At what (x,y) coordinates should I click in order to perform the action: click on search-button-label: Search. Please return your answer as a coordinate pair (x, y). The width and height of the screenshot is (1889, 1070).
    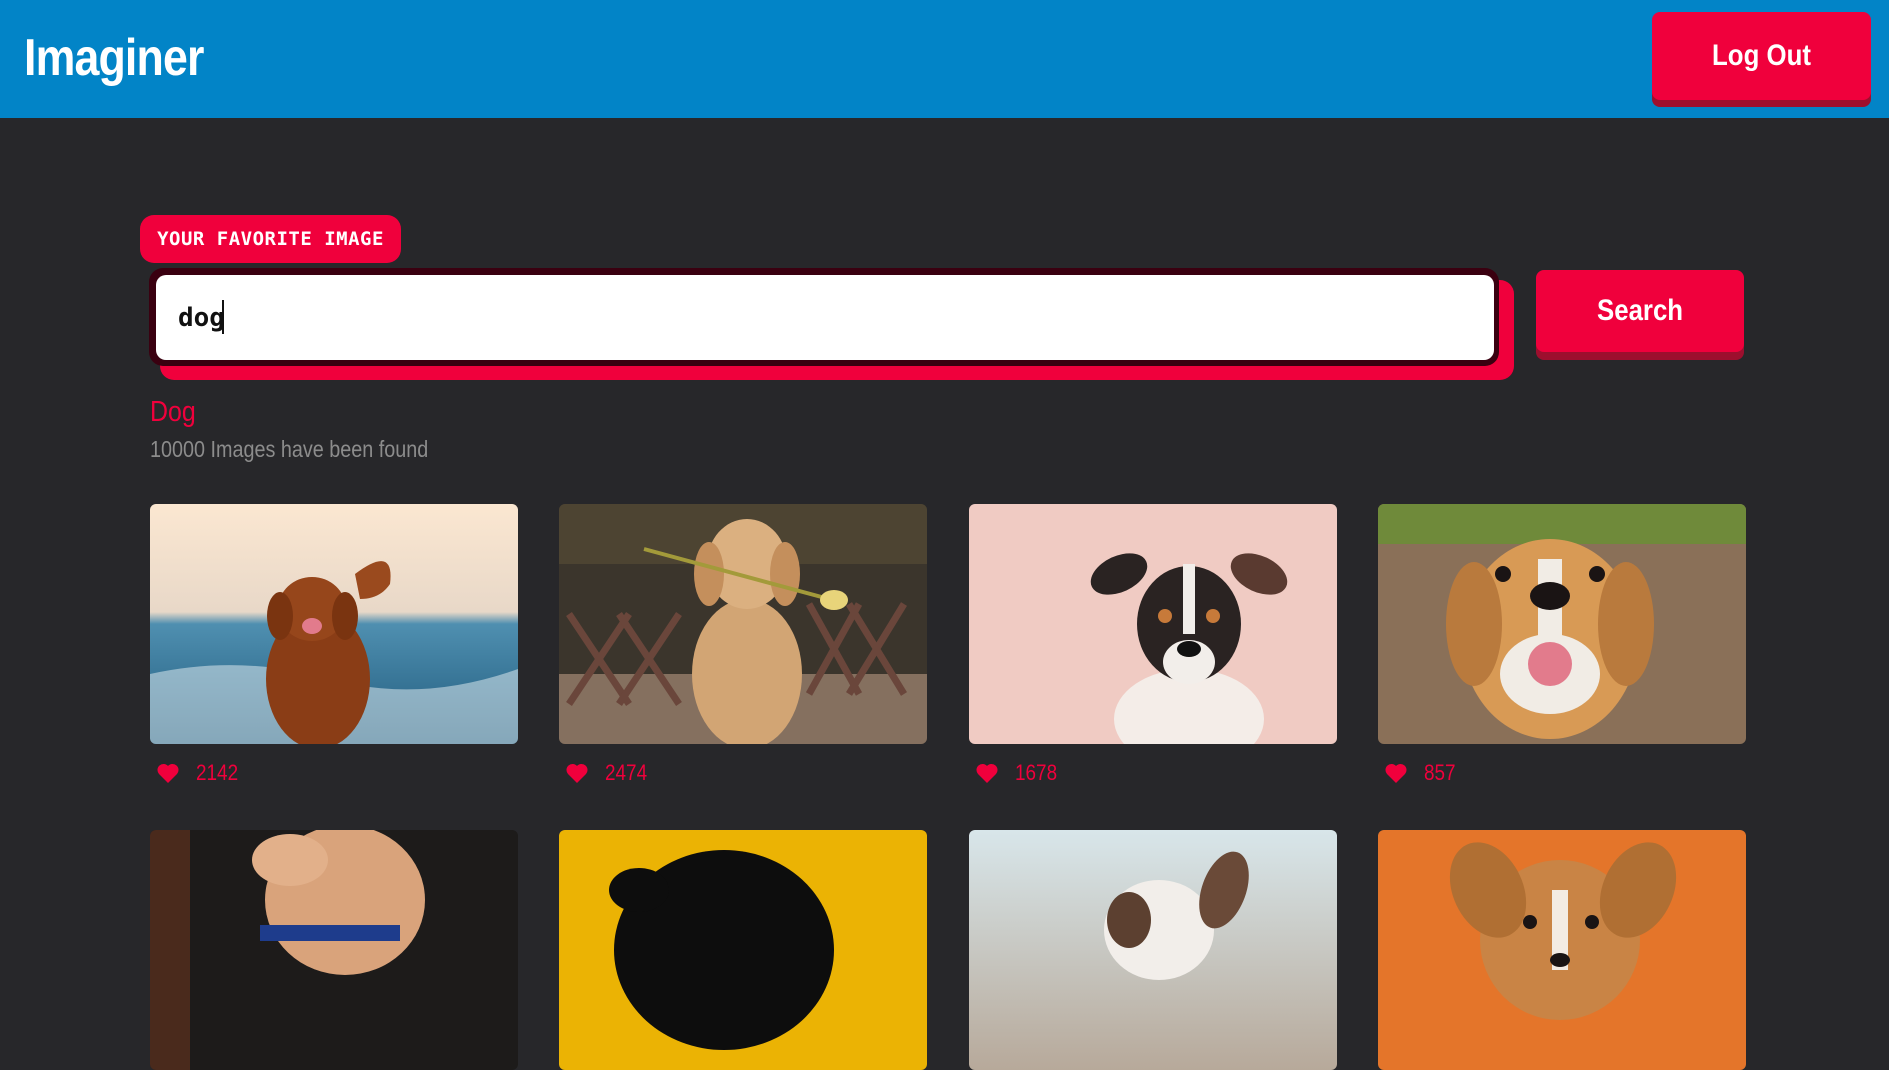
    Looking at the image, I should click on (1640, 310).